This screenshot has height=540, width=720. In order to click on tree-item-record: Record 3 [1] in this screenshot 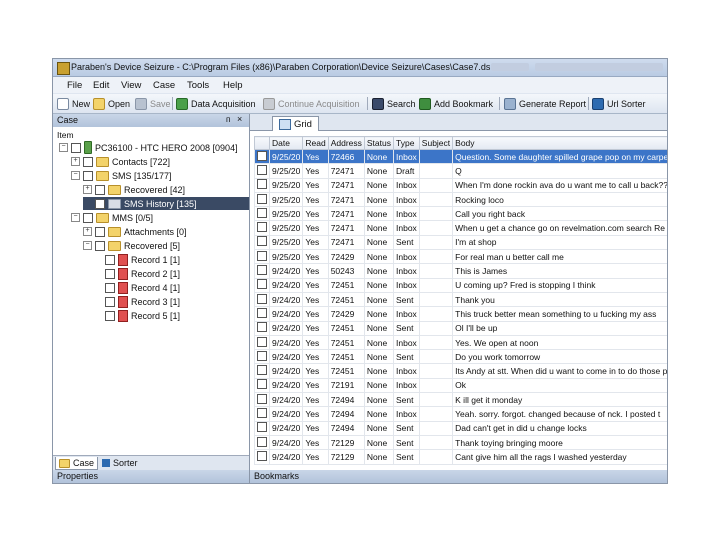, I will do `click(142, 301)`.